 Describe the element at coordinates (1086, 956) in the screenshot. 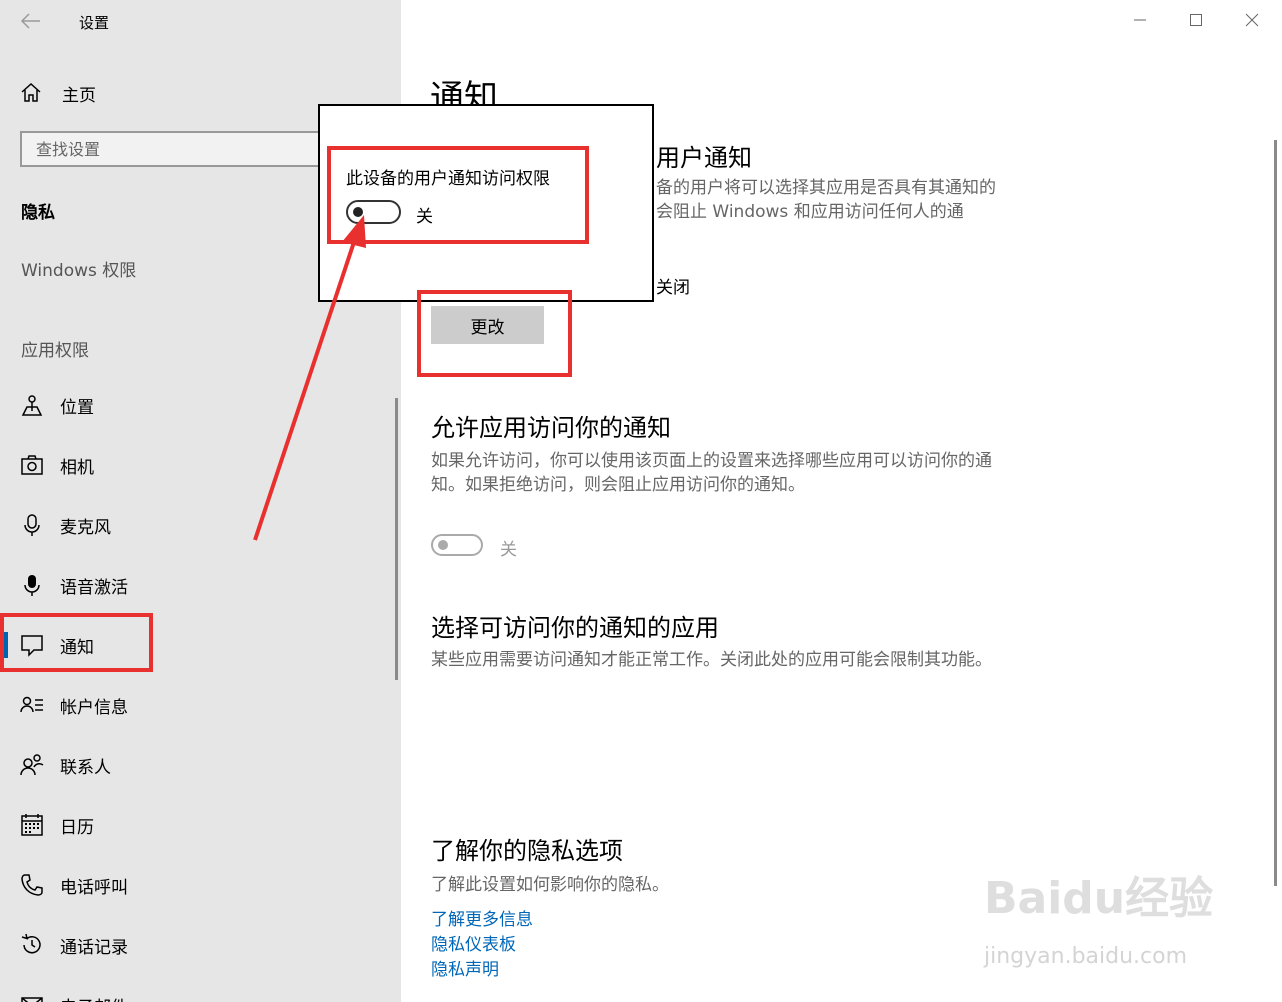

I see `baidu-watermark-url: jingyan.baidu.com` at that location.